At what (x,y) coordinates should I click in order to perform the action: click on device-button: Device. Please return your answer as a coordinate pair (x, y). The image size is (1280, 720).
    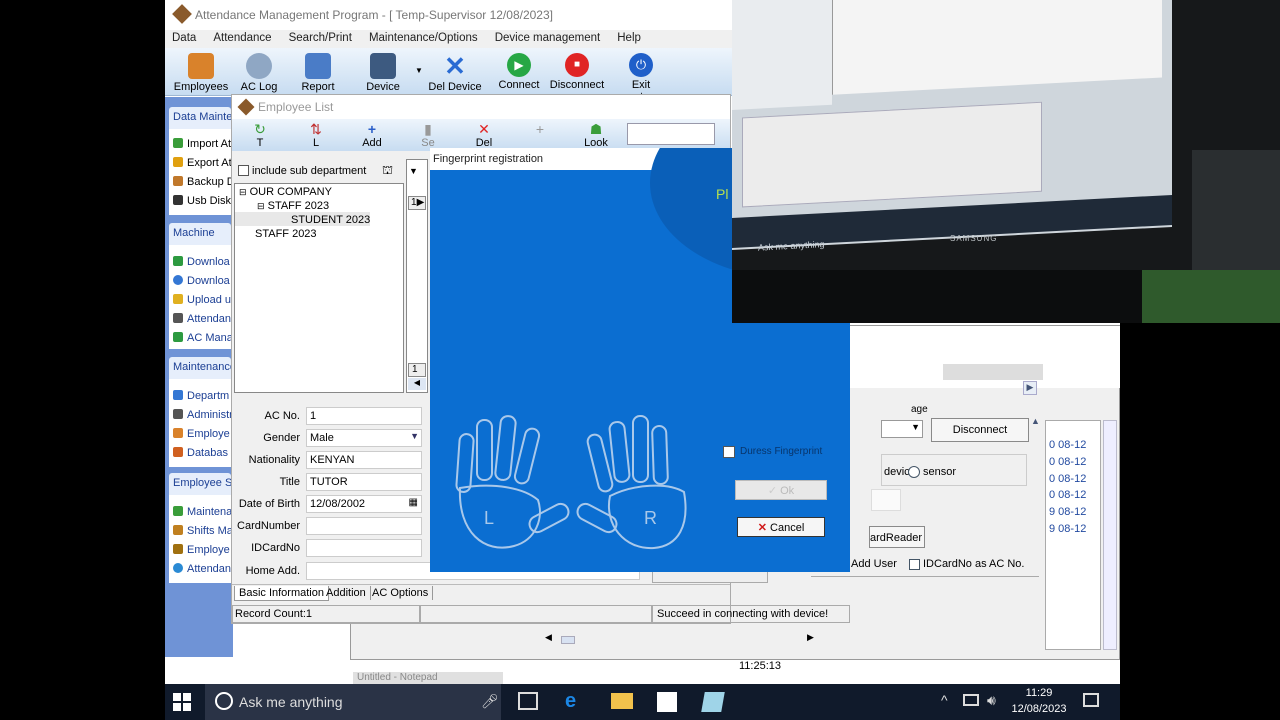
    Looking at the image, I should click on (383, 73).